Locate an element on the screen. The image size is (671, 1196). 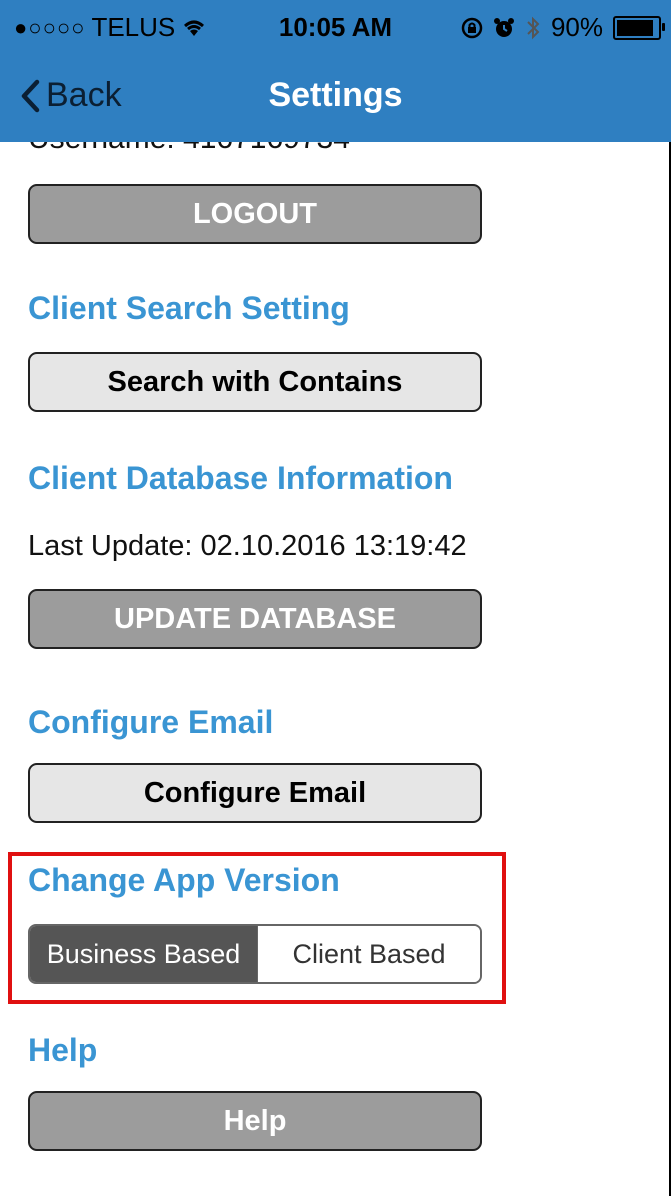
help-heading: Help is located at coordinates (63, 1050).